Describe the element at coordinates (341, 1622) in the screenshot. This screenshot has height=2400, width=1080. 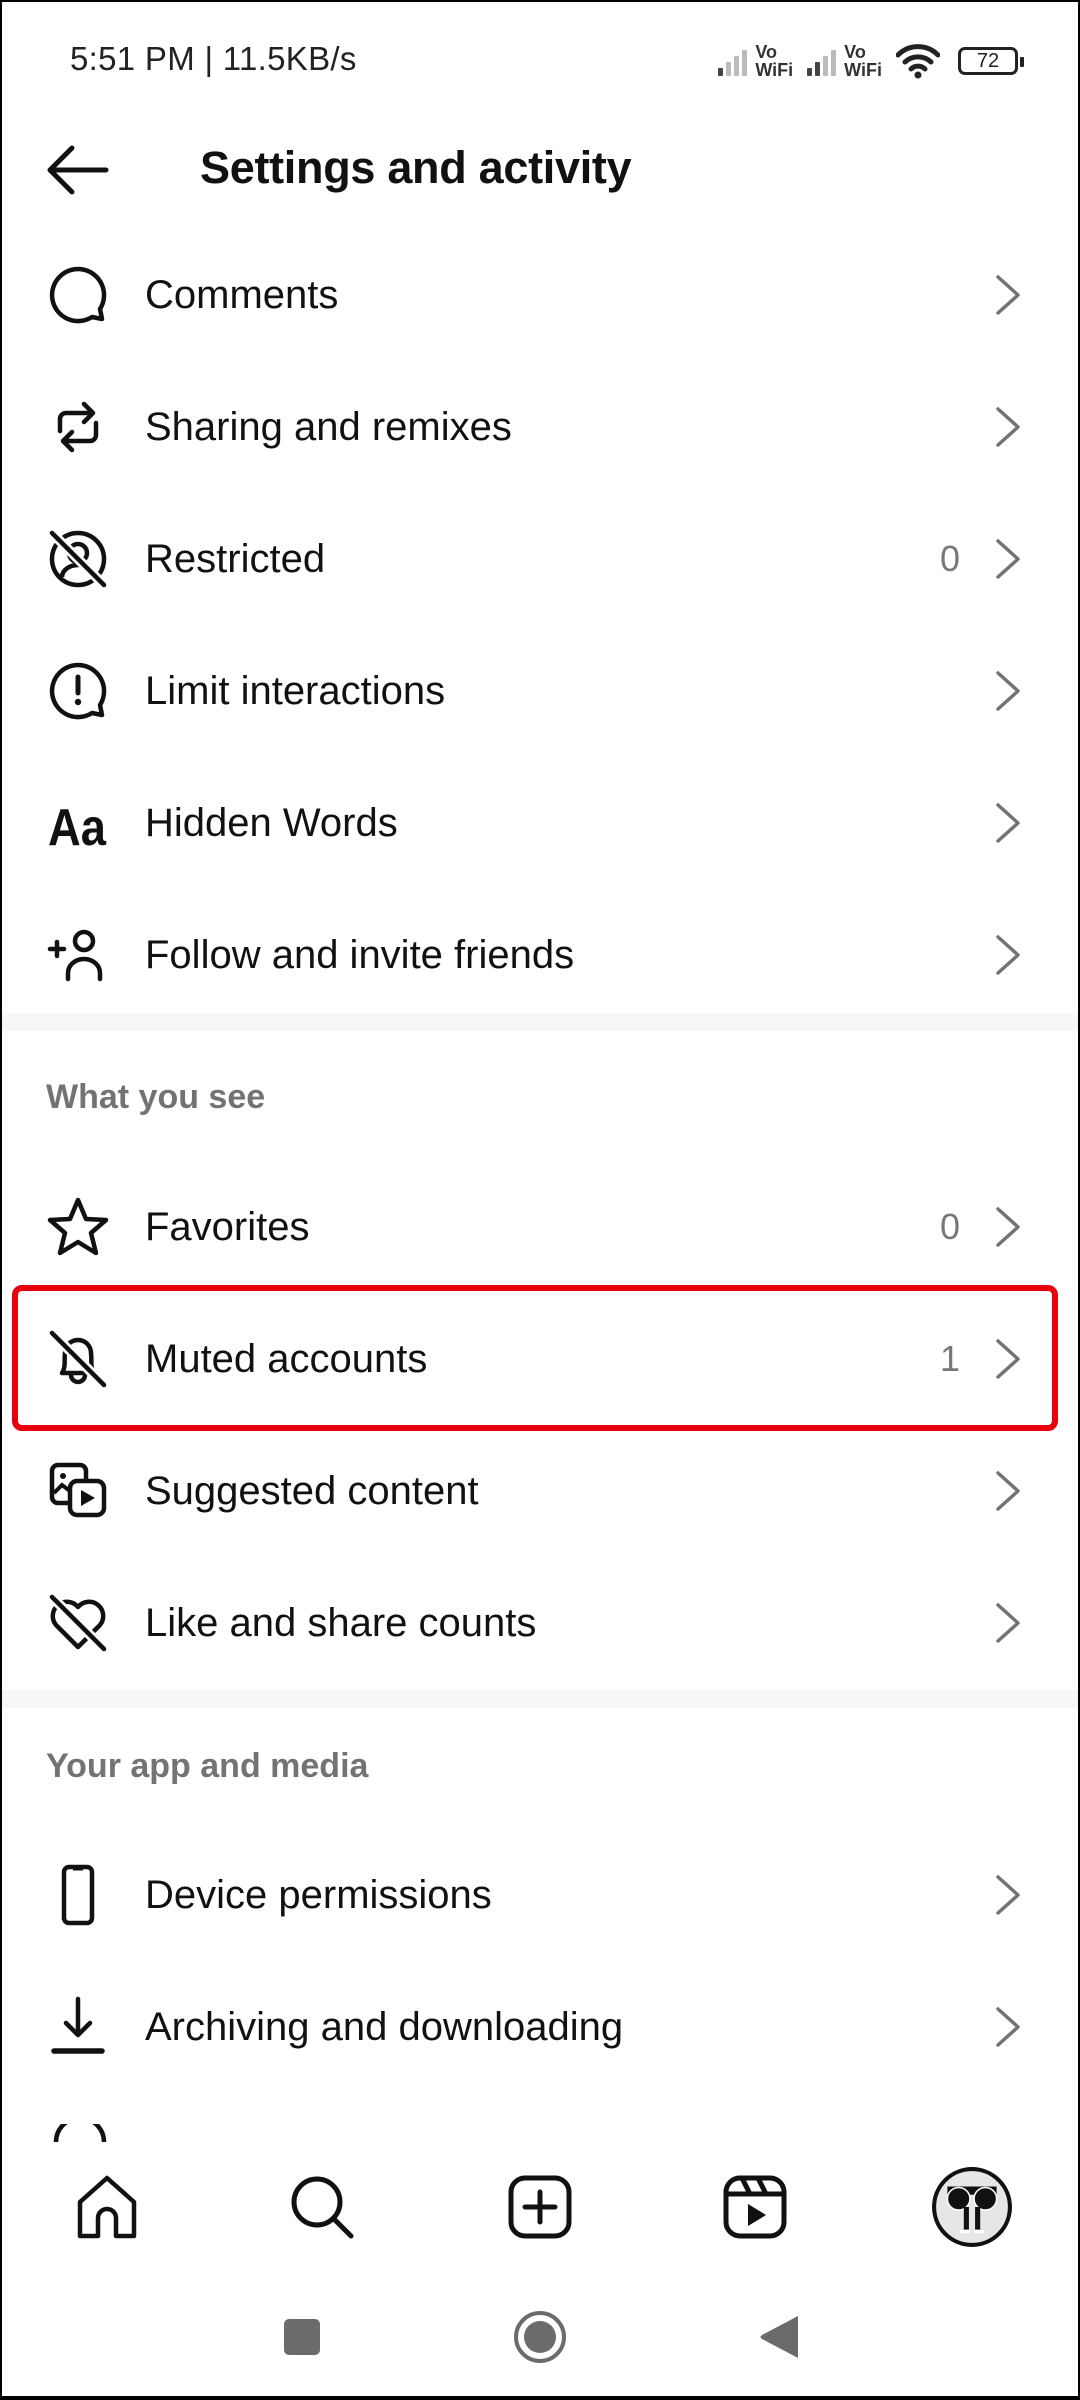
I see `settings-item-label: Like and share counts` at that location.